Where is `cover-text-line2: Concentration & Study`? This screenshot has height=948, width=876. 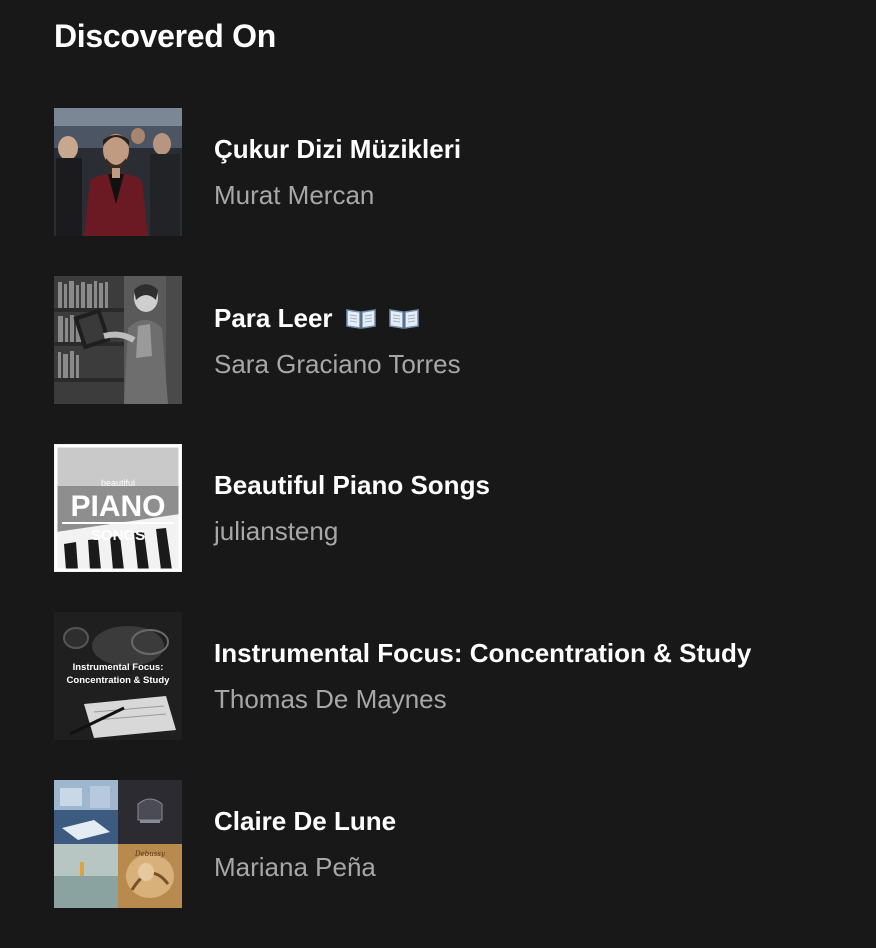 cover-text-line2: Concentration & Study is located at coordinates (119, 680).